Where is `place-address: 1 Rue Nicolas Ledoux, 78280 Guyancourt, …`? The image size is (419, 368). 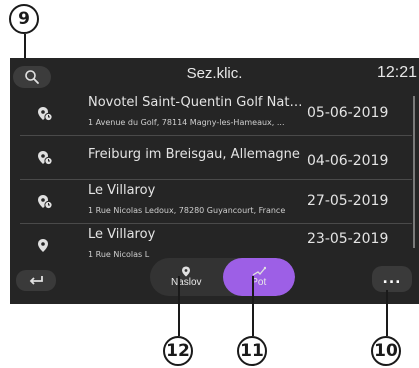
place-address: 1 Rue Nicolas Ledoux, 78280 Guyancourt, … is located at coordinates (187, 210).